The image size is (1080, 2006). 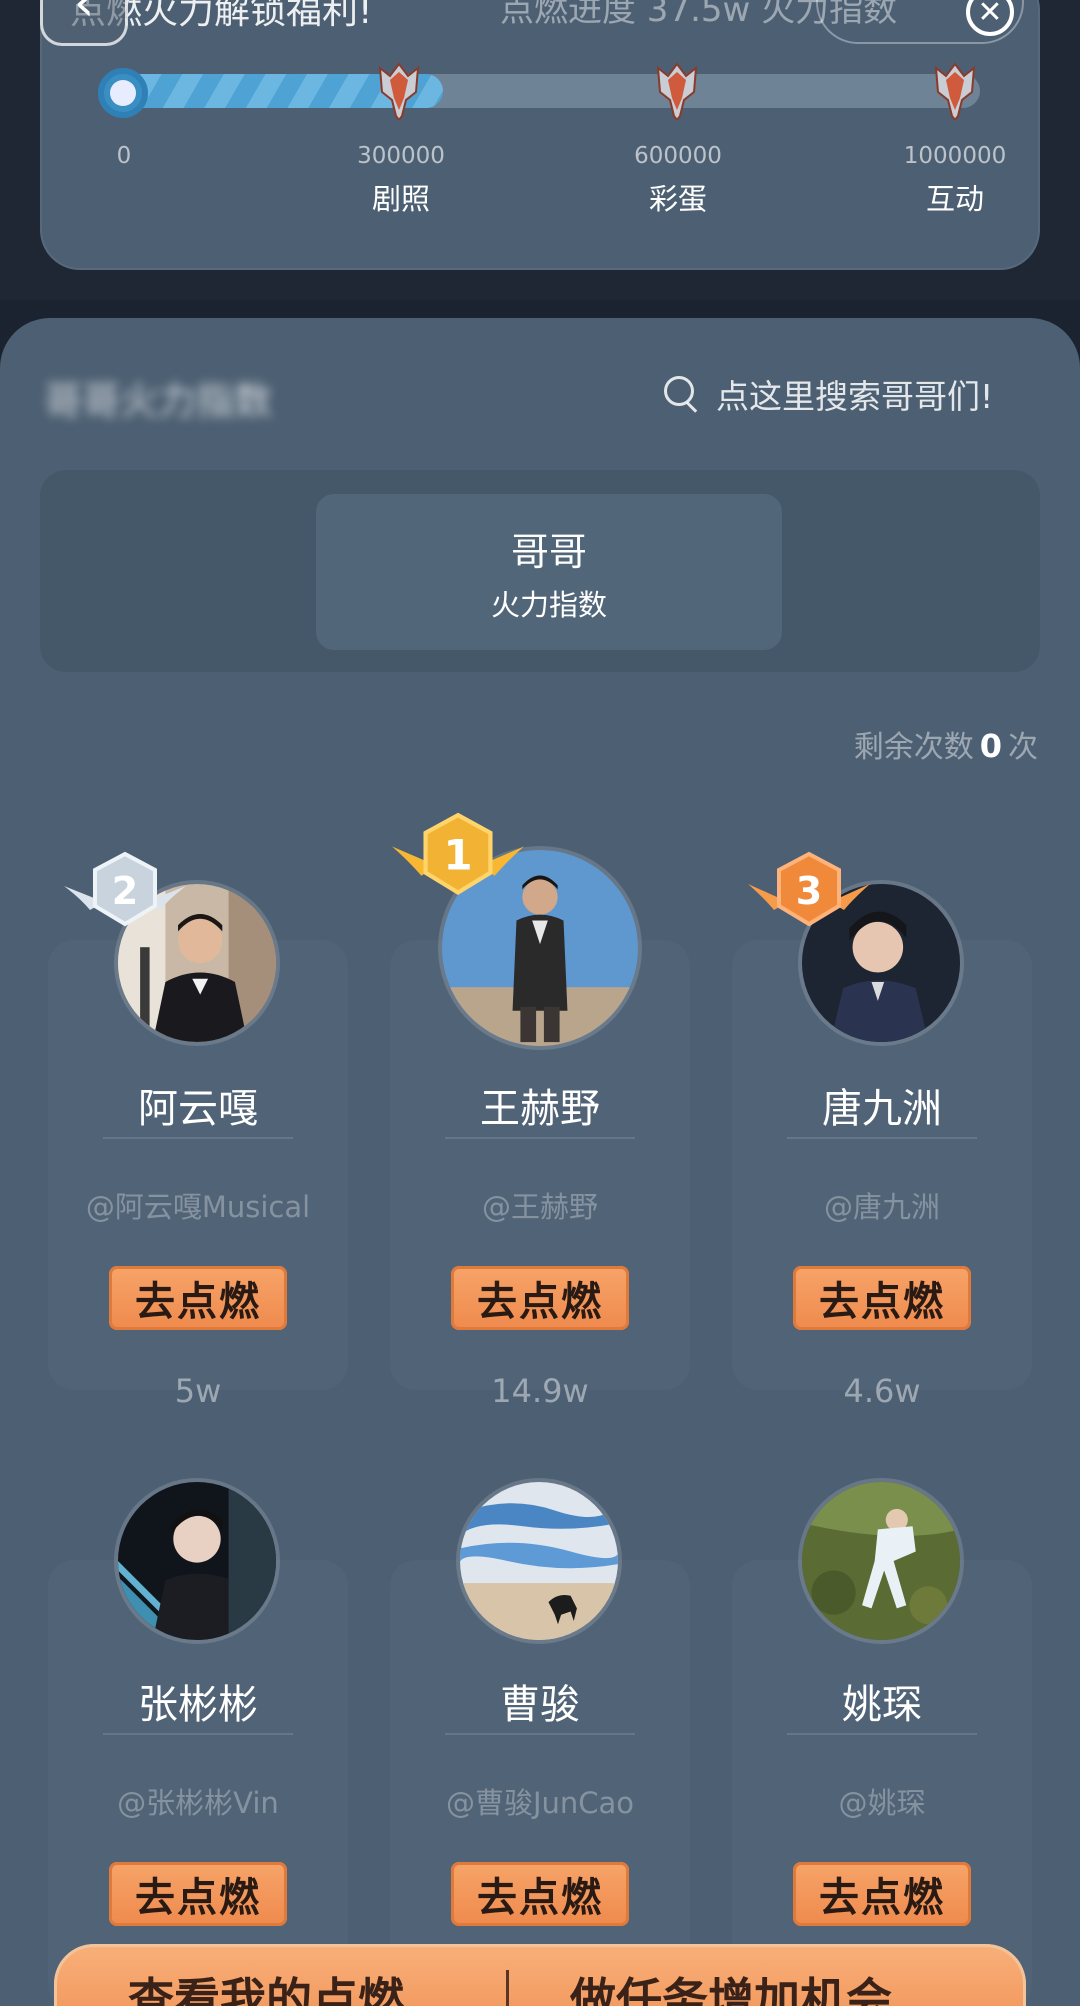 I want to click on celebrity-name: 张彬彬, so click(x=198, y=1705).